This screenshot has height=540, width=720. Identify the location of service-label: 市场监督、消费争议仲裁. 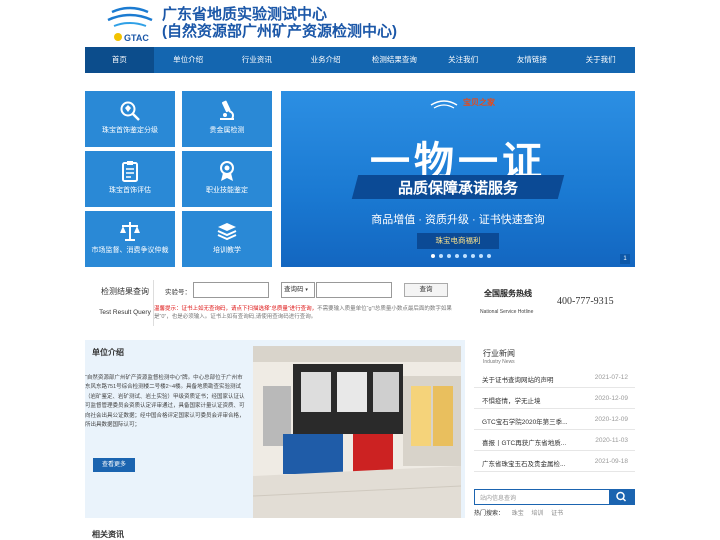
(130, 250).